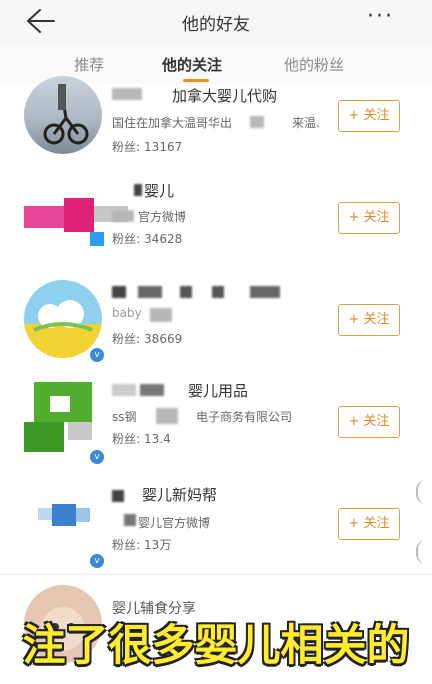 This screenshot has height=684, width=432. I want to click on active-tab-indicator, so click(196, 80).